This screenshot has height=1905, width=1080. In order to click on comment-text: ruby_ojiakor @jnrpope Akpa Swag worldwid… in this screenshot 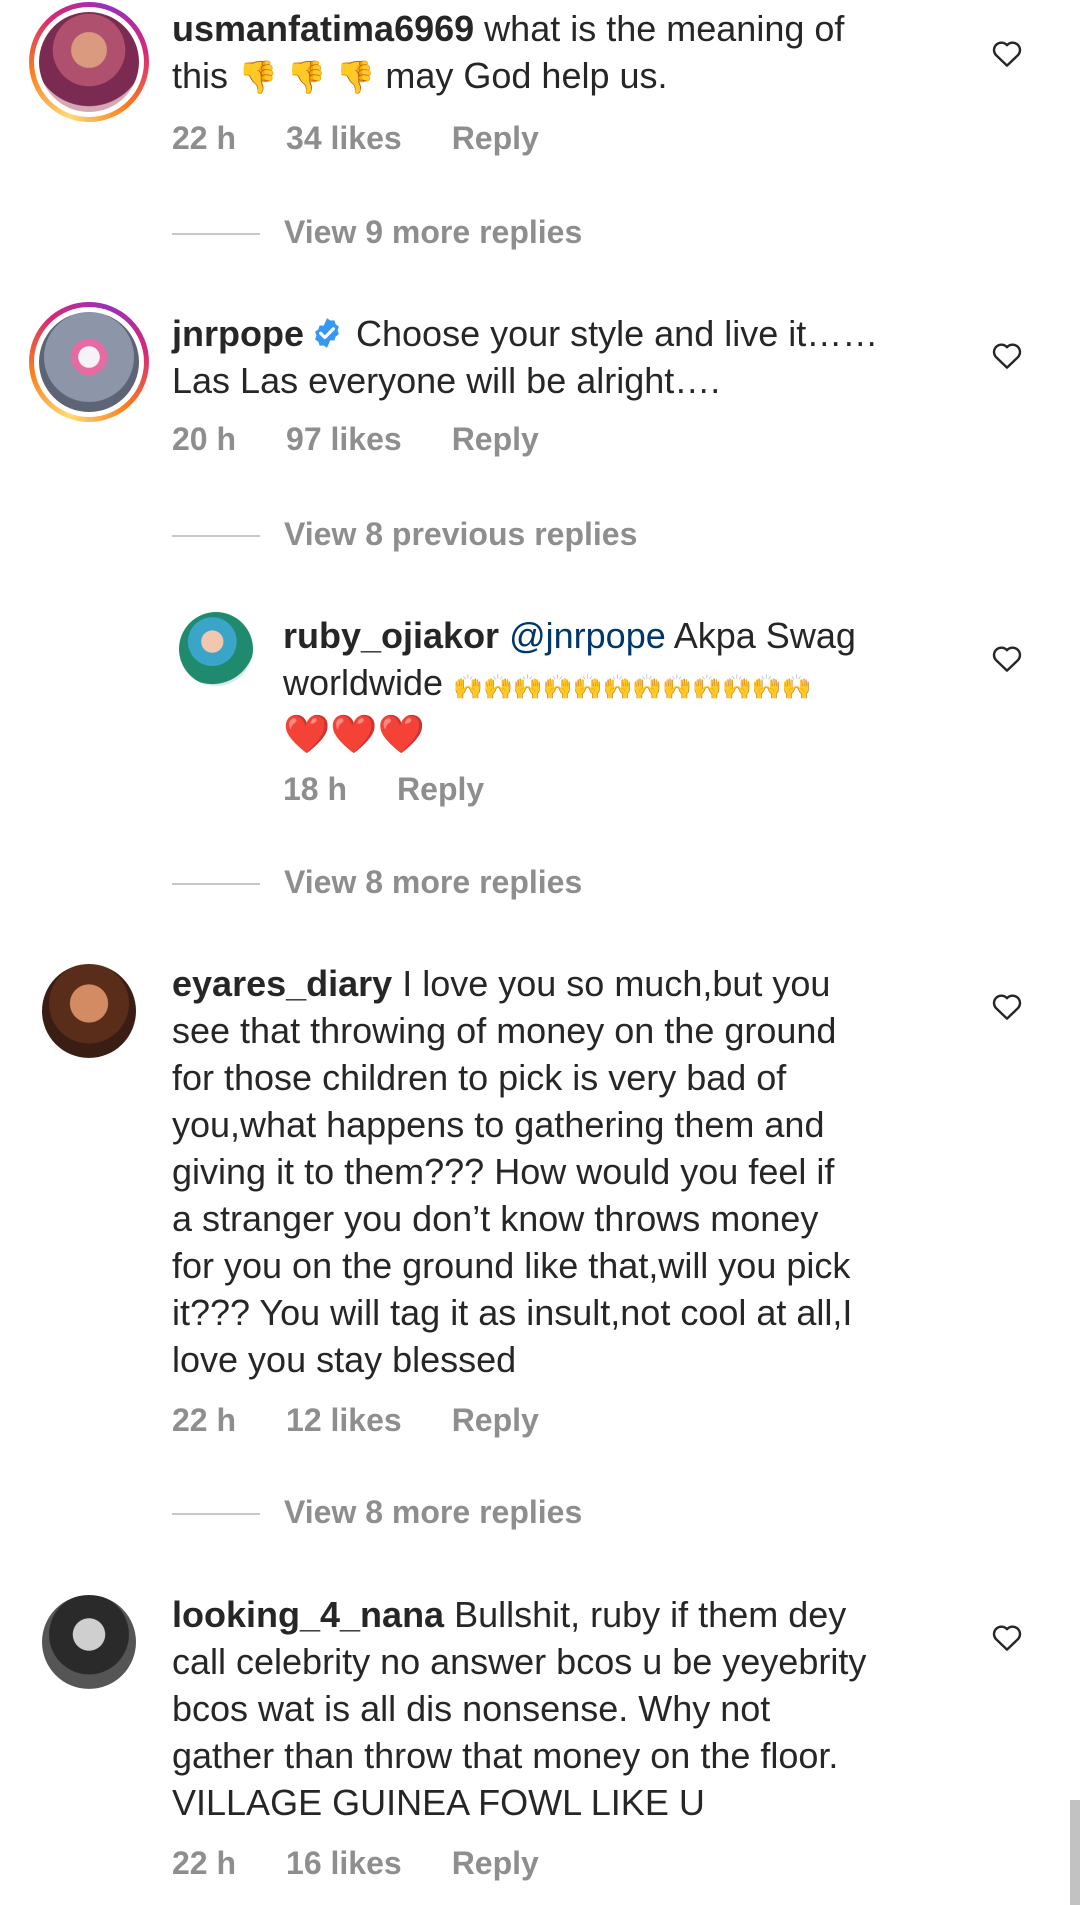, I will do `click(633, 685)`.